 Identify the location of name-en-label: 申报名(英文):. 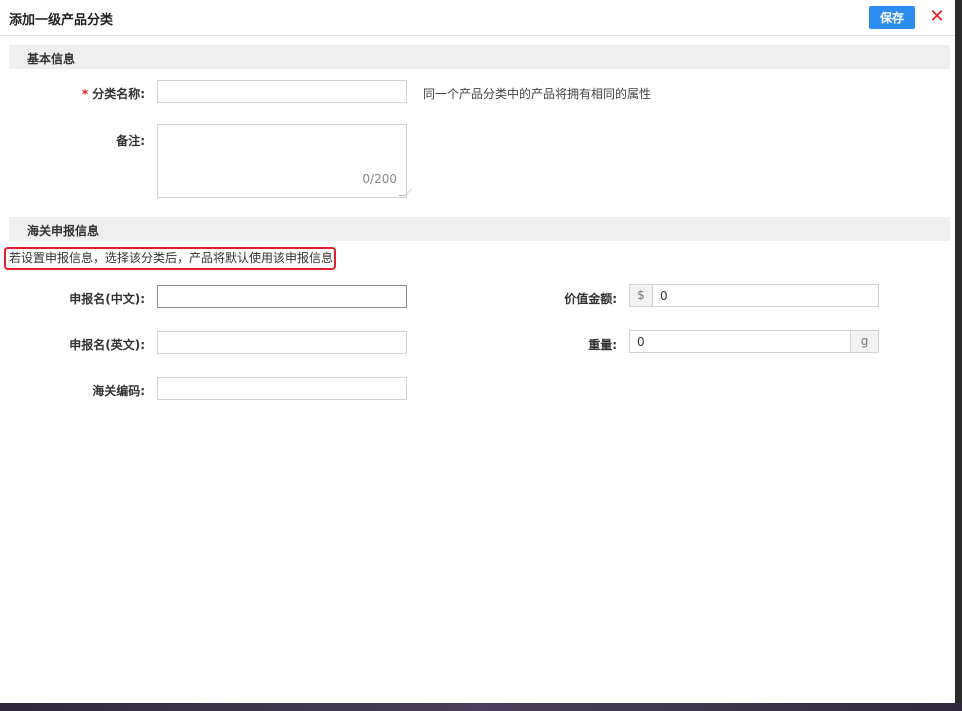
(107, 345).